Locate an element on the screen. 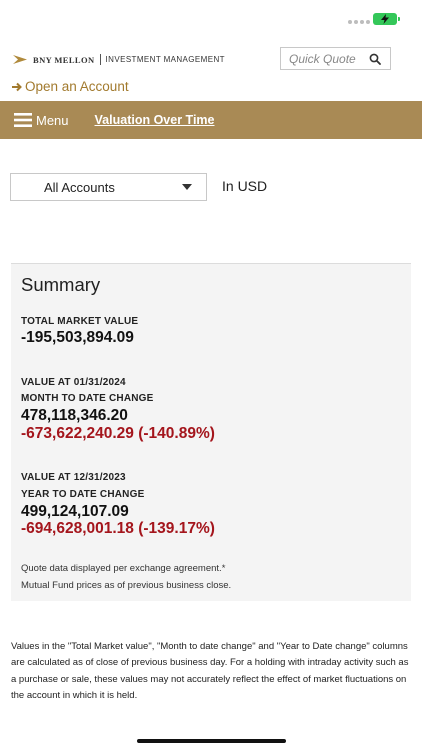 The width and height of the screenshot is (422, 750). search-icon is located at coordinates (375, 59).